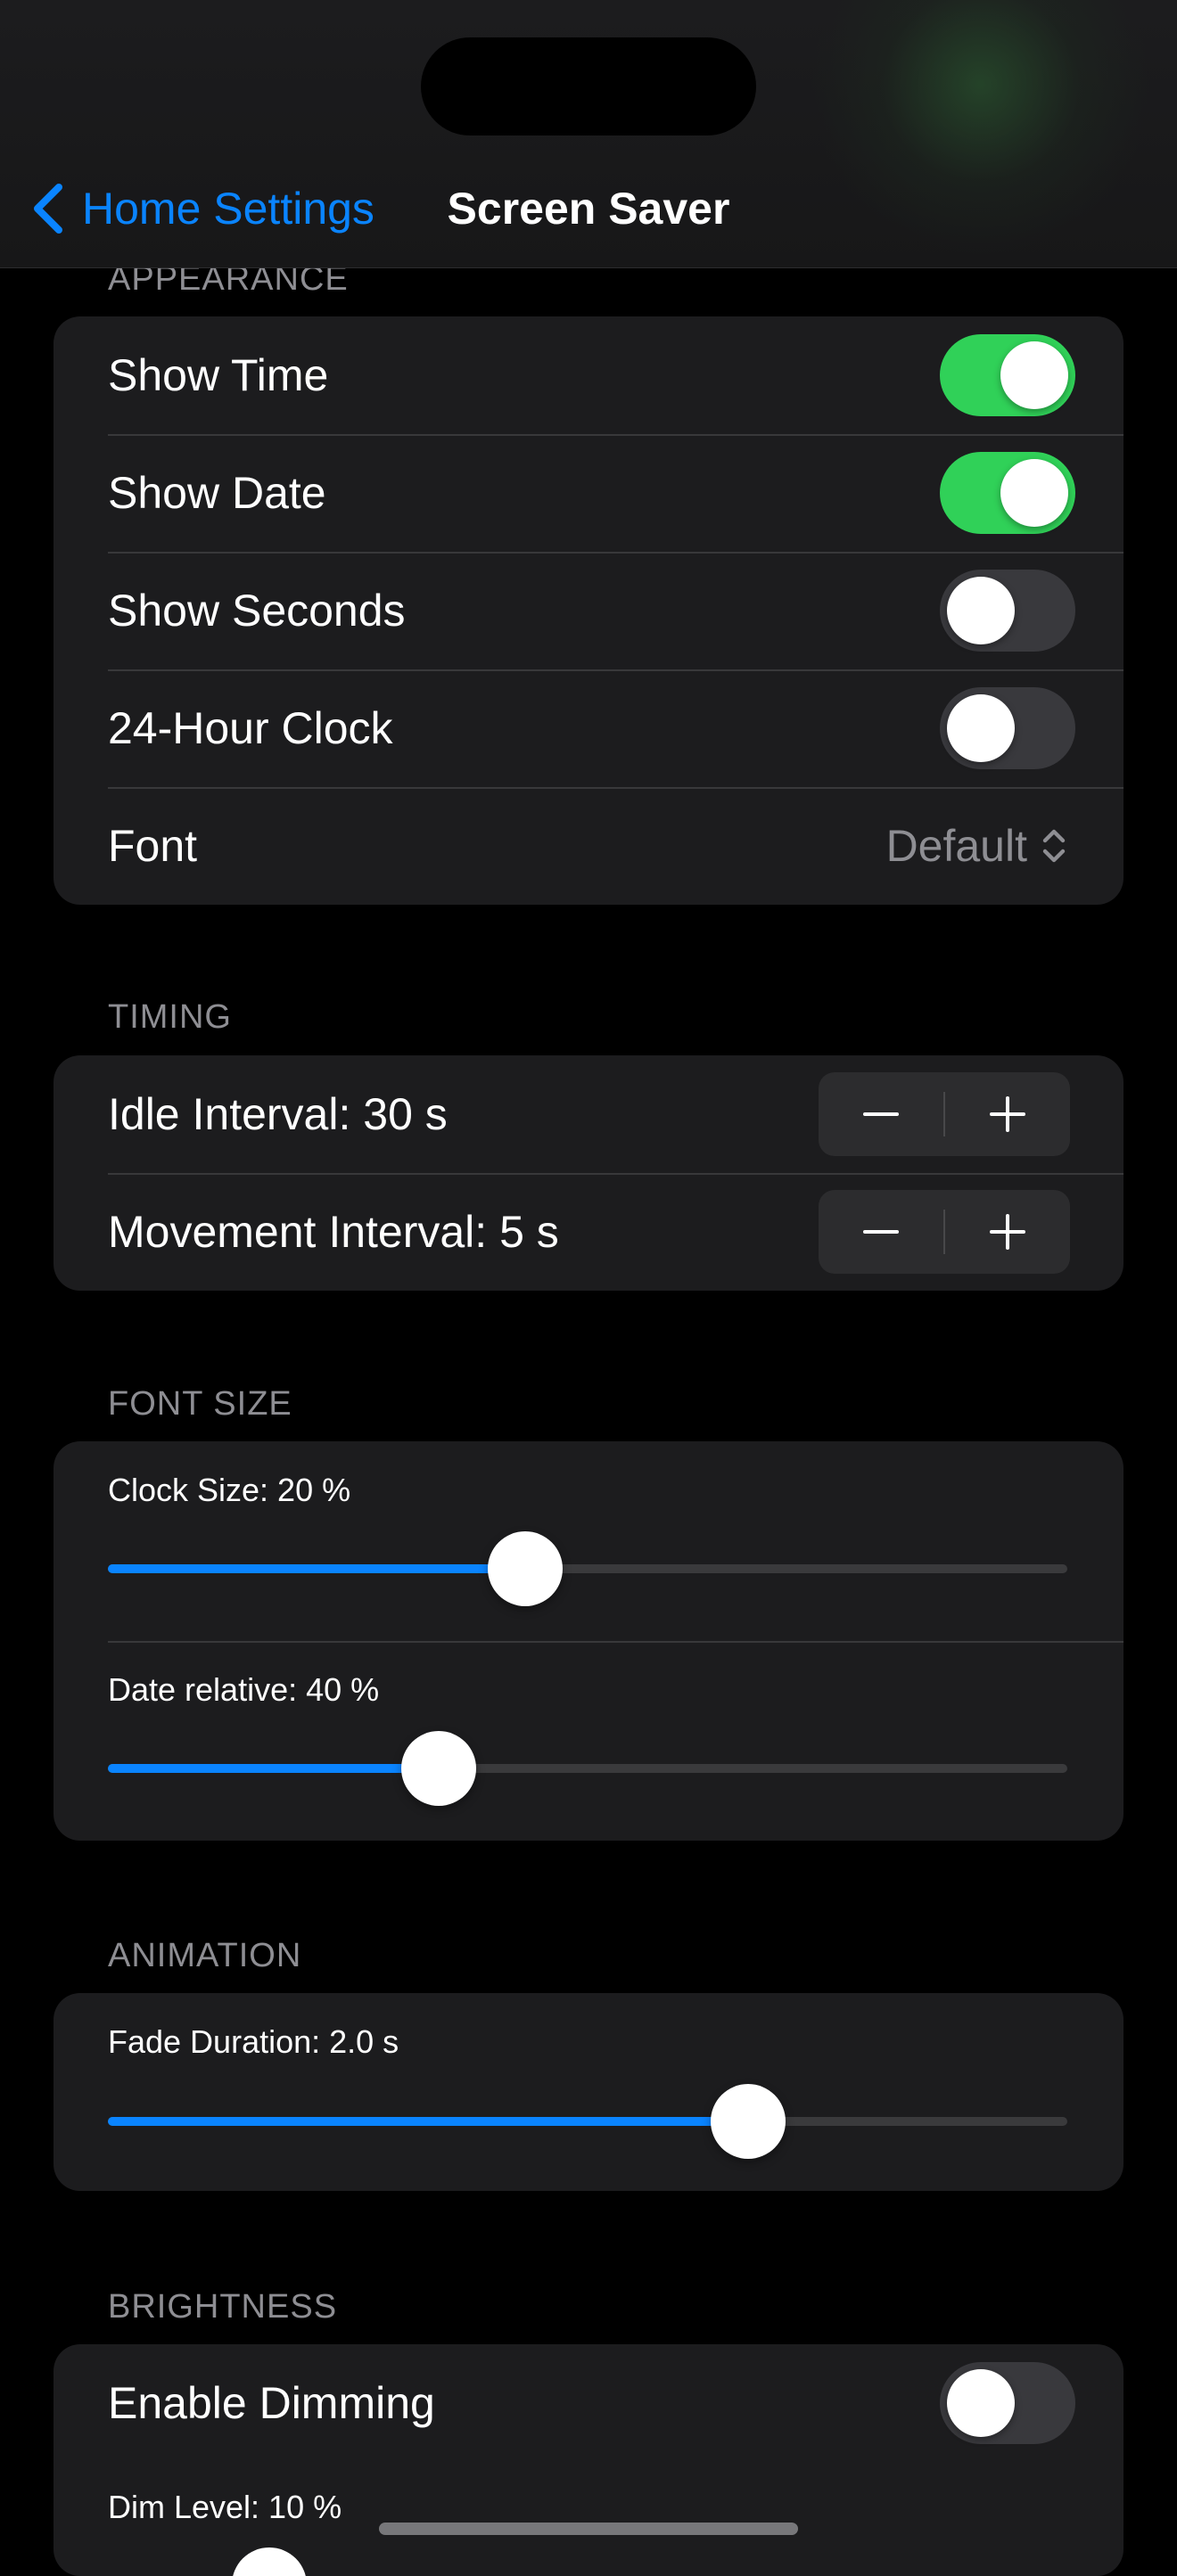  I want to click on show-date-row: Show Date, so click(589, 493).